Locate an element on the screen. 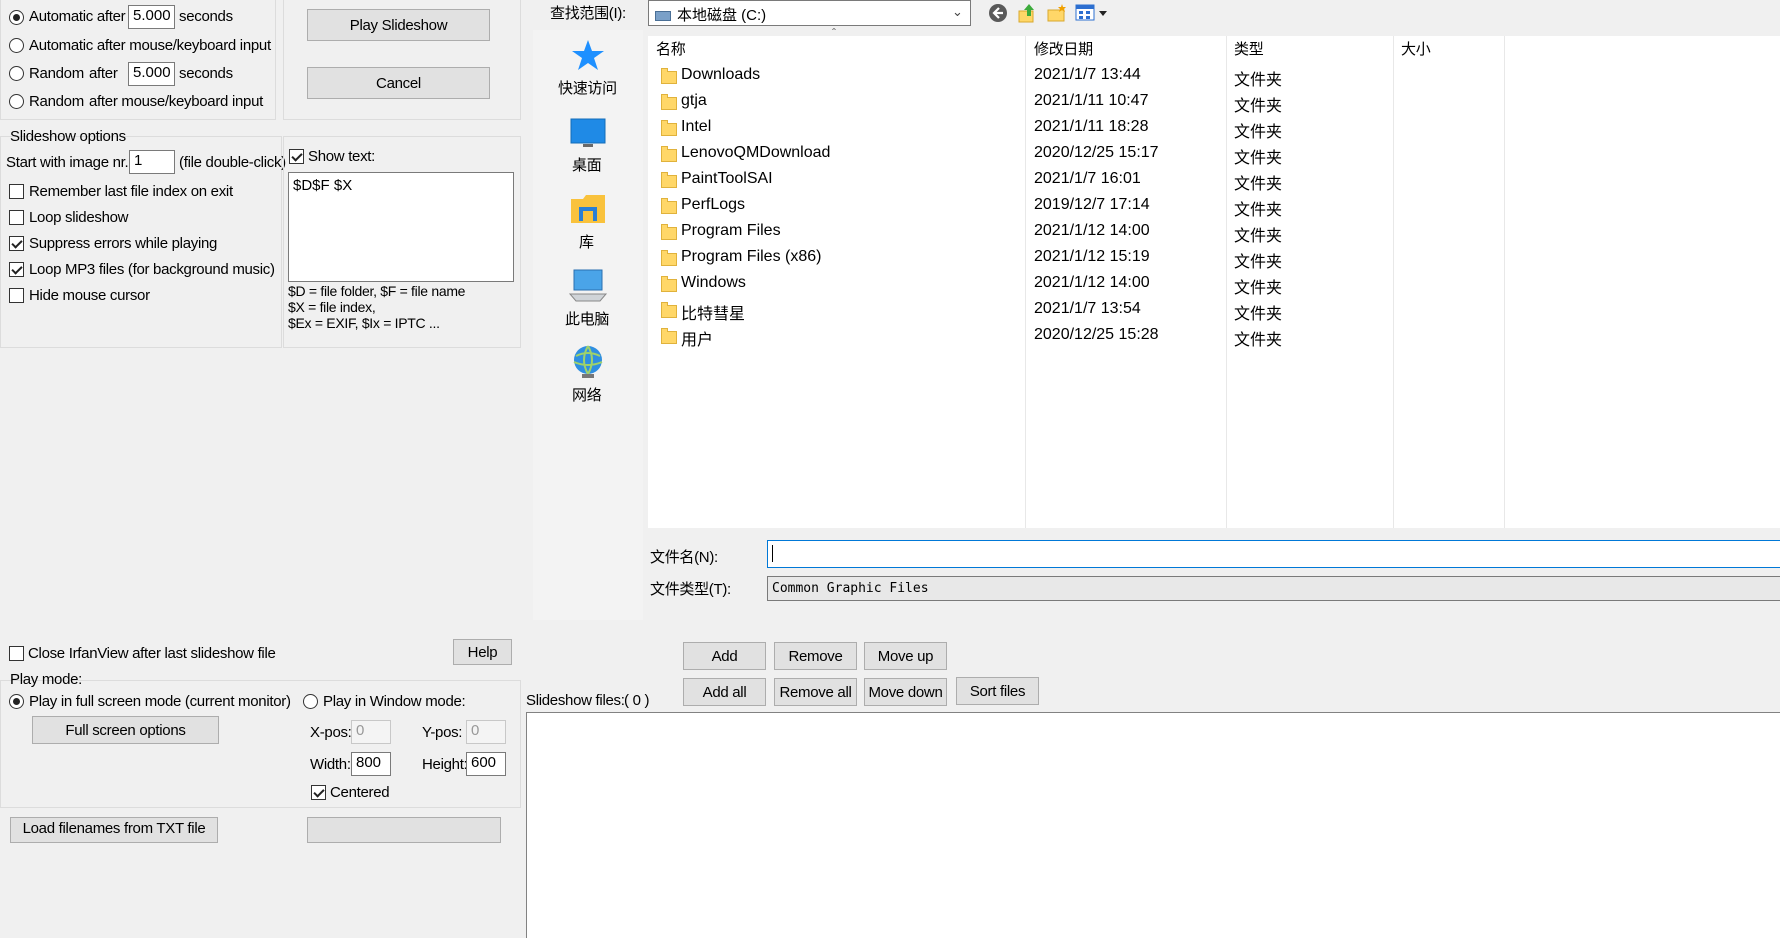  full-screen-options-button: Full screen options is located at coordinates (125, 730).